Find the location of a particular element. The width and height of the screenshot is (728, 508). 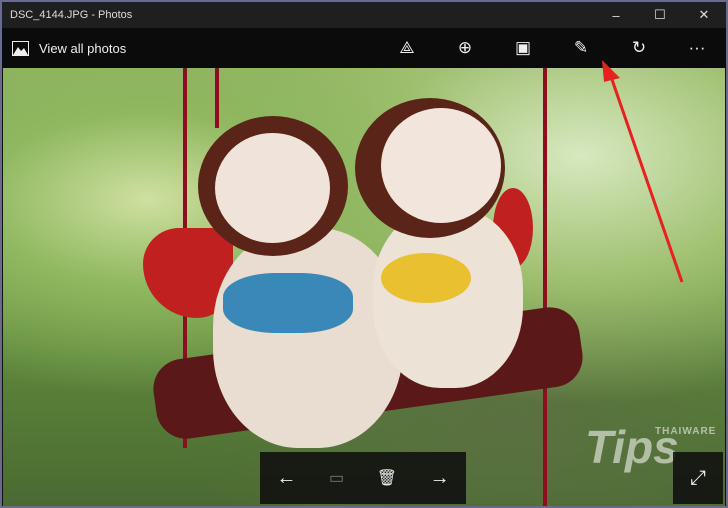

bottom-bar: ← ▭ 🗑 → is located at coordinates (363, 478).